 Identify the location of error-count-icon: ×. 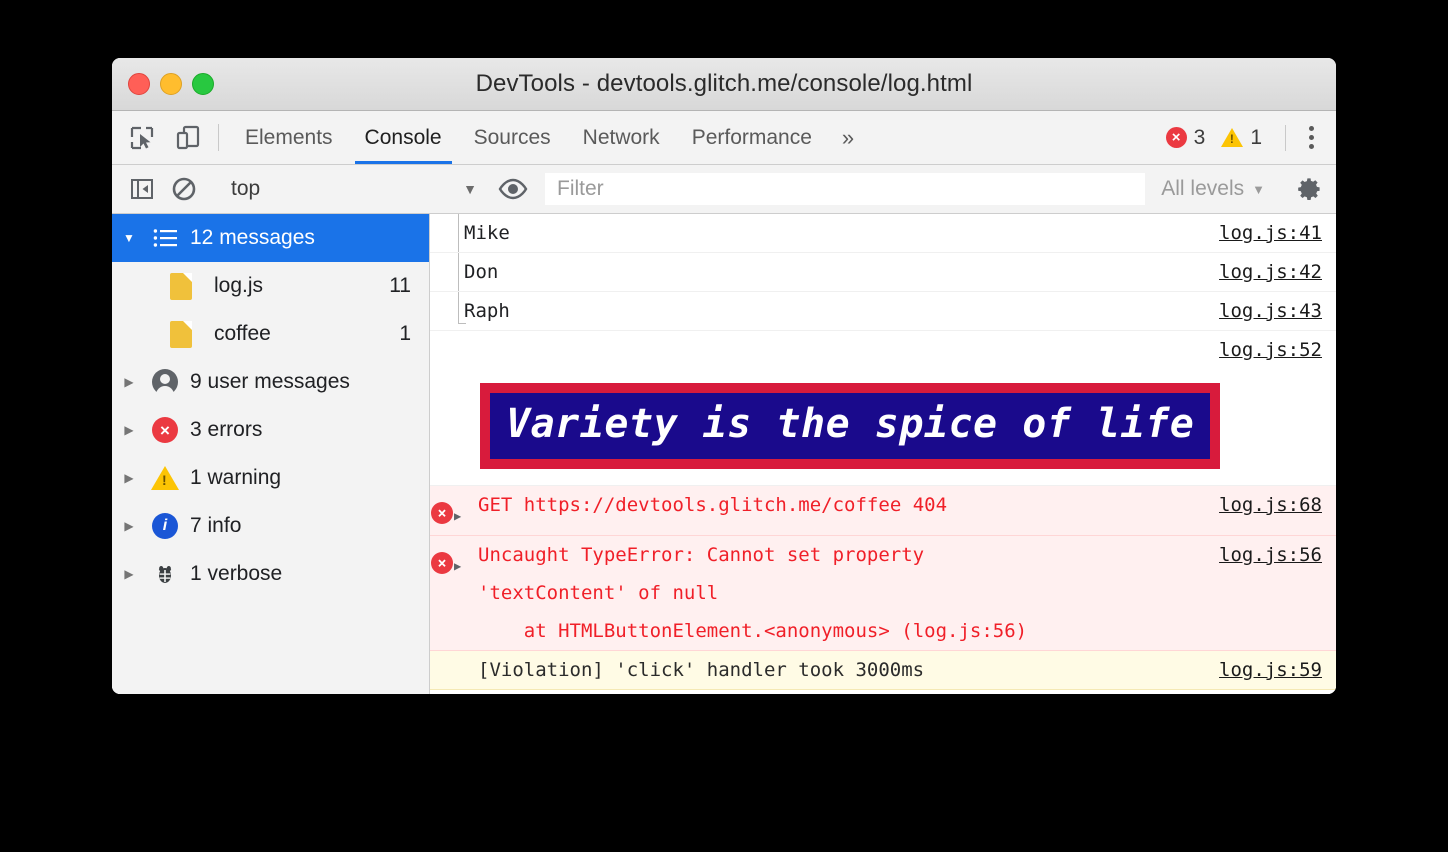
(1176, 137).